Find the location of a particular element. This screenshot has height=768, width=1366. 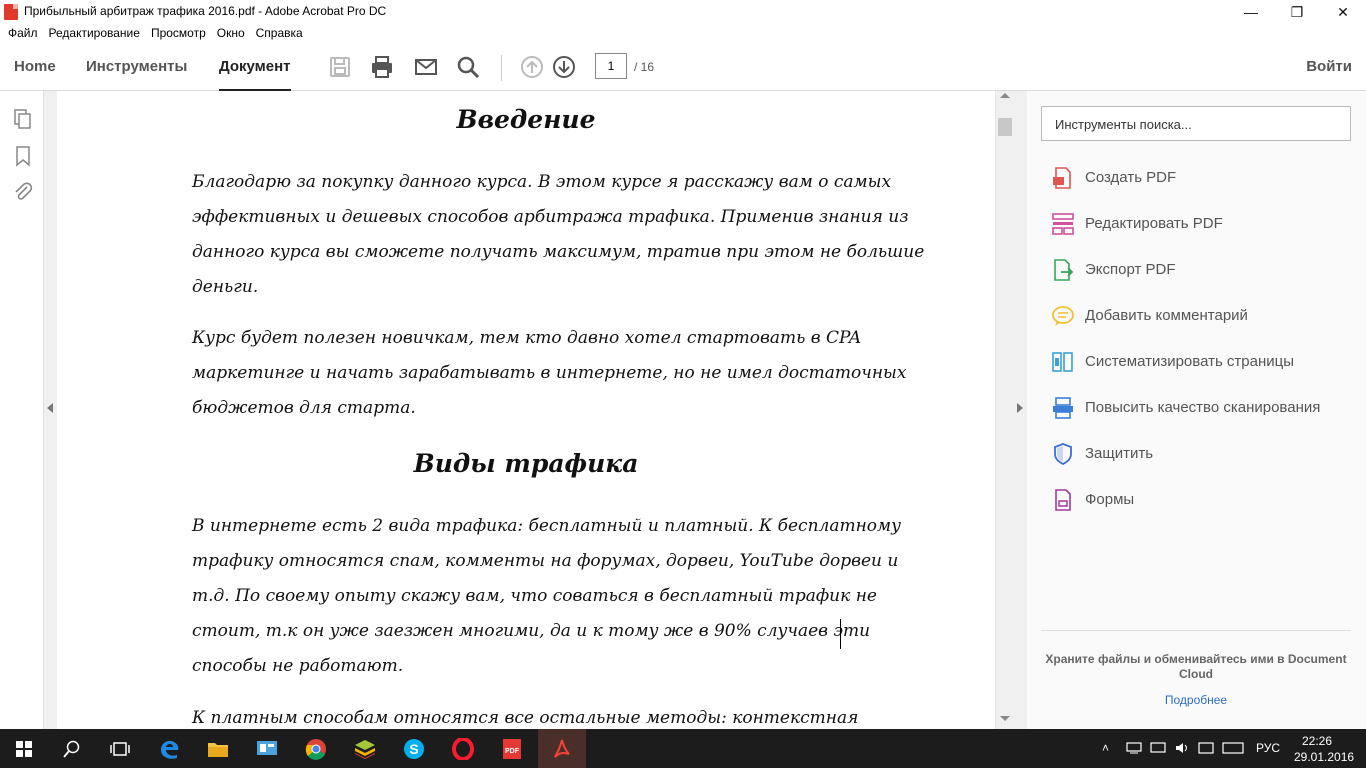

notification-icon is located at coordinates (1206, 748).